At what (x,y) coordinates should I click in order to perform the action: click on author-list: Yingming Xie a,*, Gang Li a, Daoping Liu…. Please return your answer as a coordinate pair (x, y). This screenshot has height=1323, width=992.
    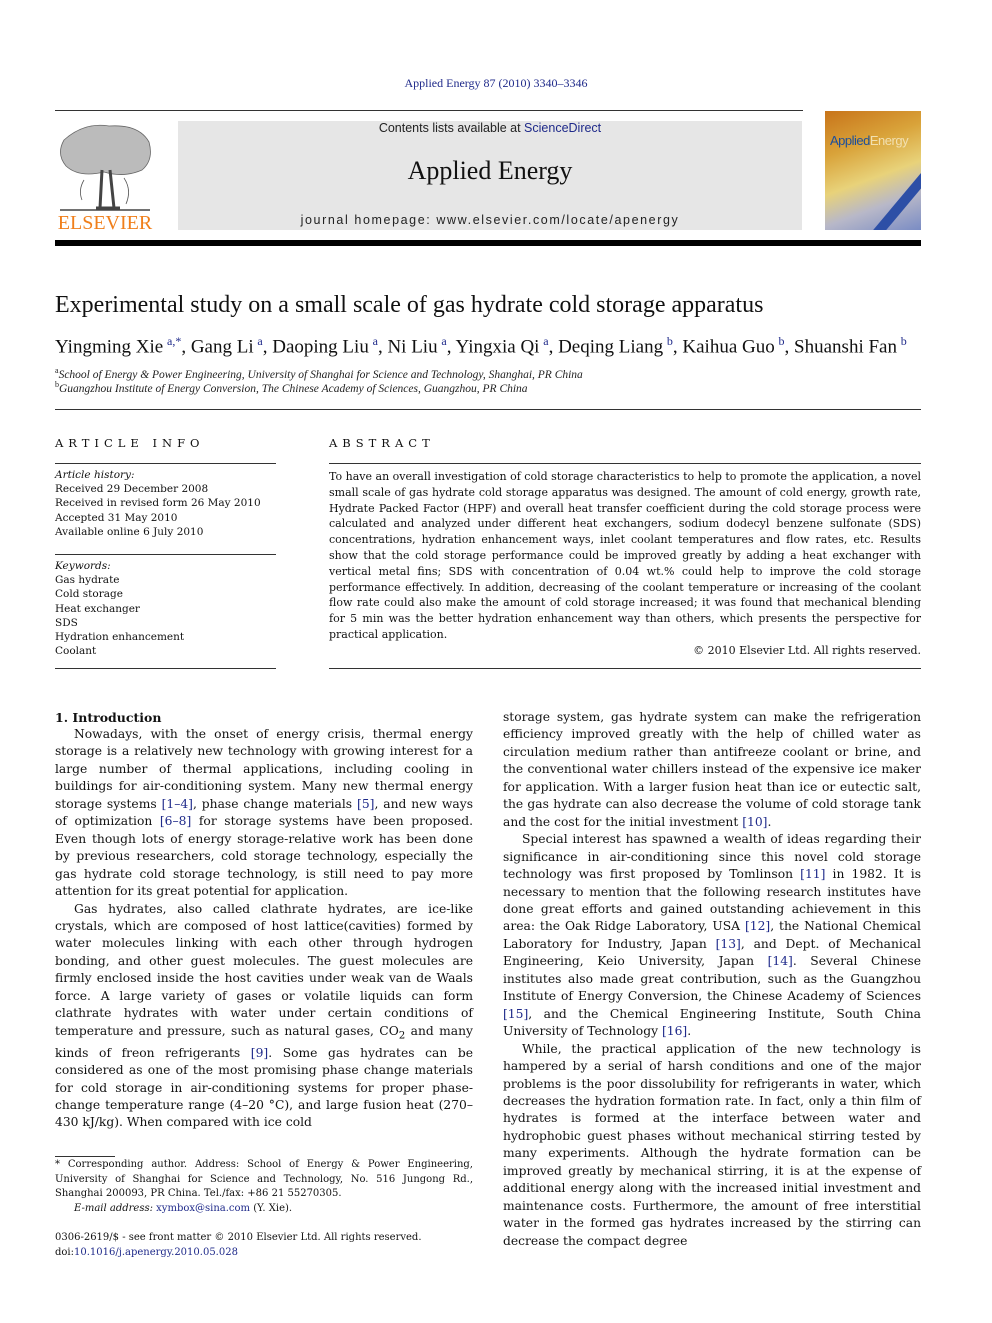
    Looking at the image, I should click on (481, 346).